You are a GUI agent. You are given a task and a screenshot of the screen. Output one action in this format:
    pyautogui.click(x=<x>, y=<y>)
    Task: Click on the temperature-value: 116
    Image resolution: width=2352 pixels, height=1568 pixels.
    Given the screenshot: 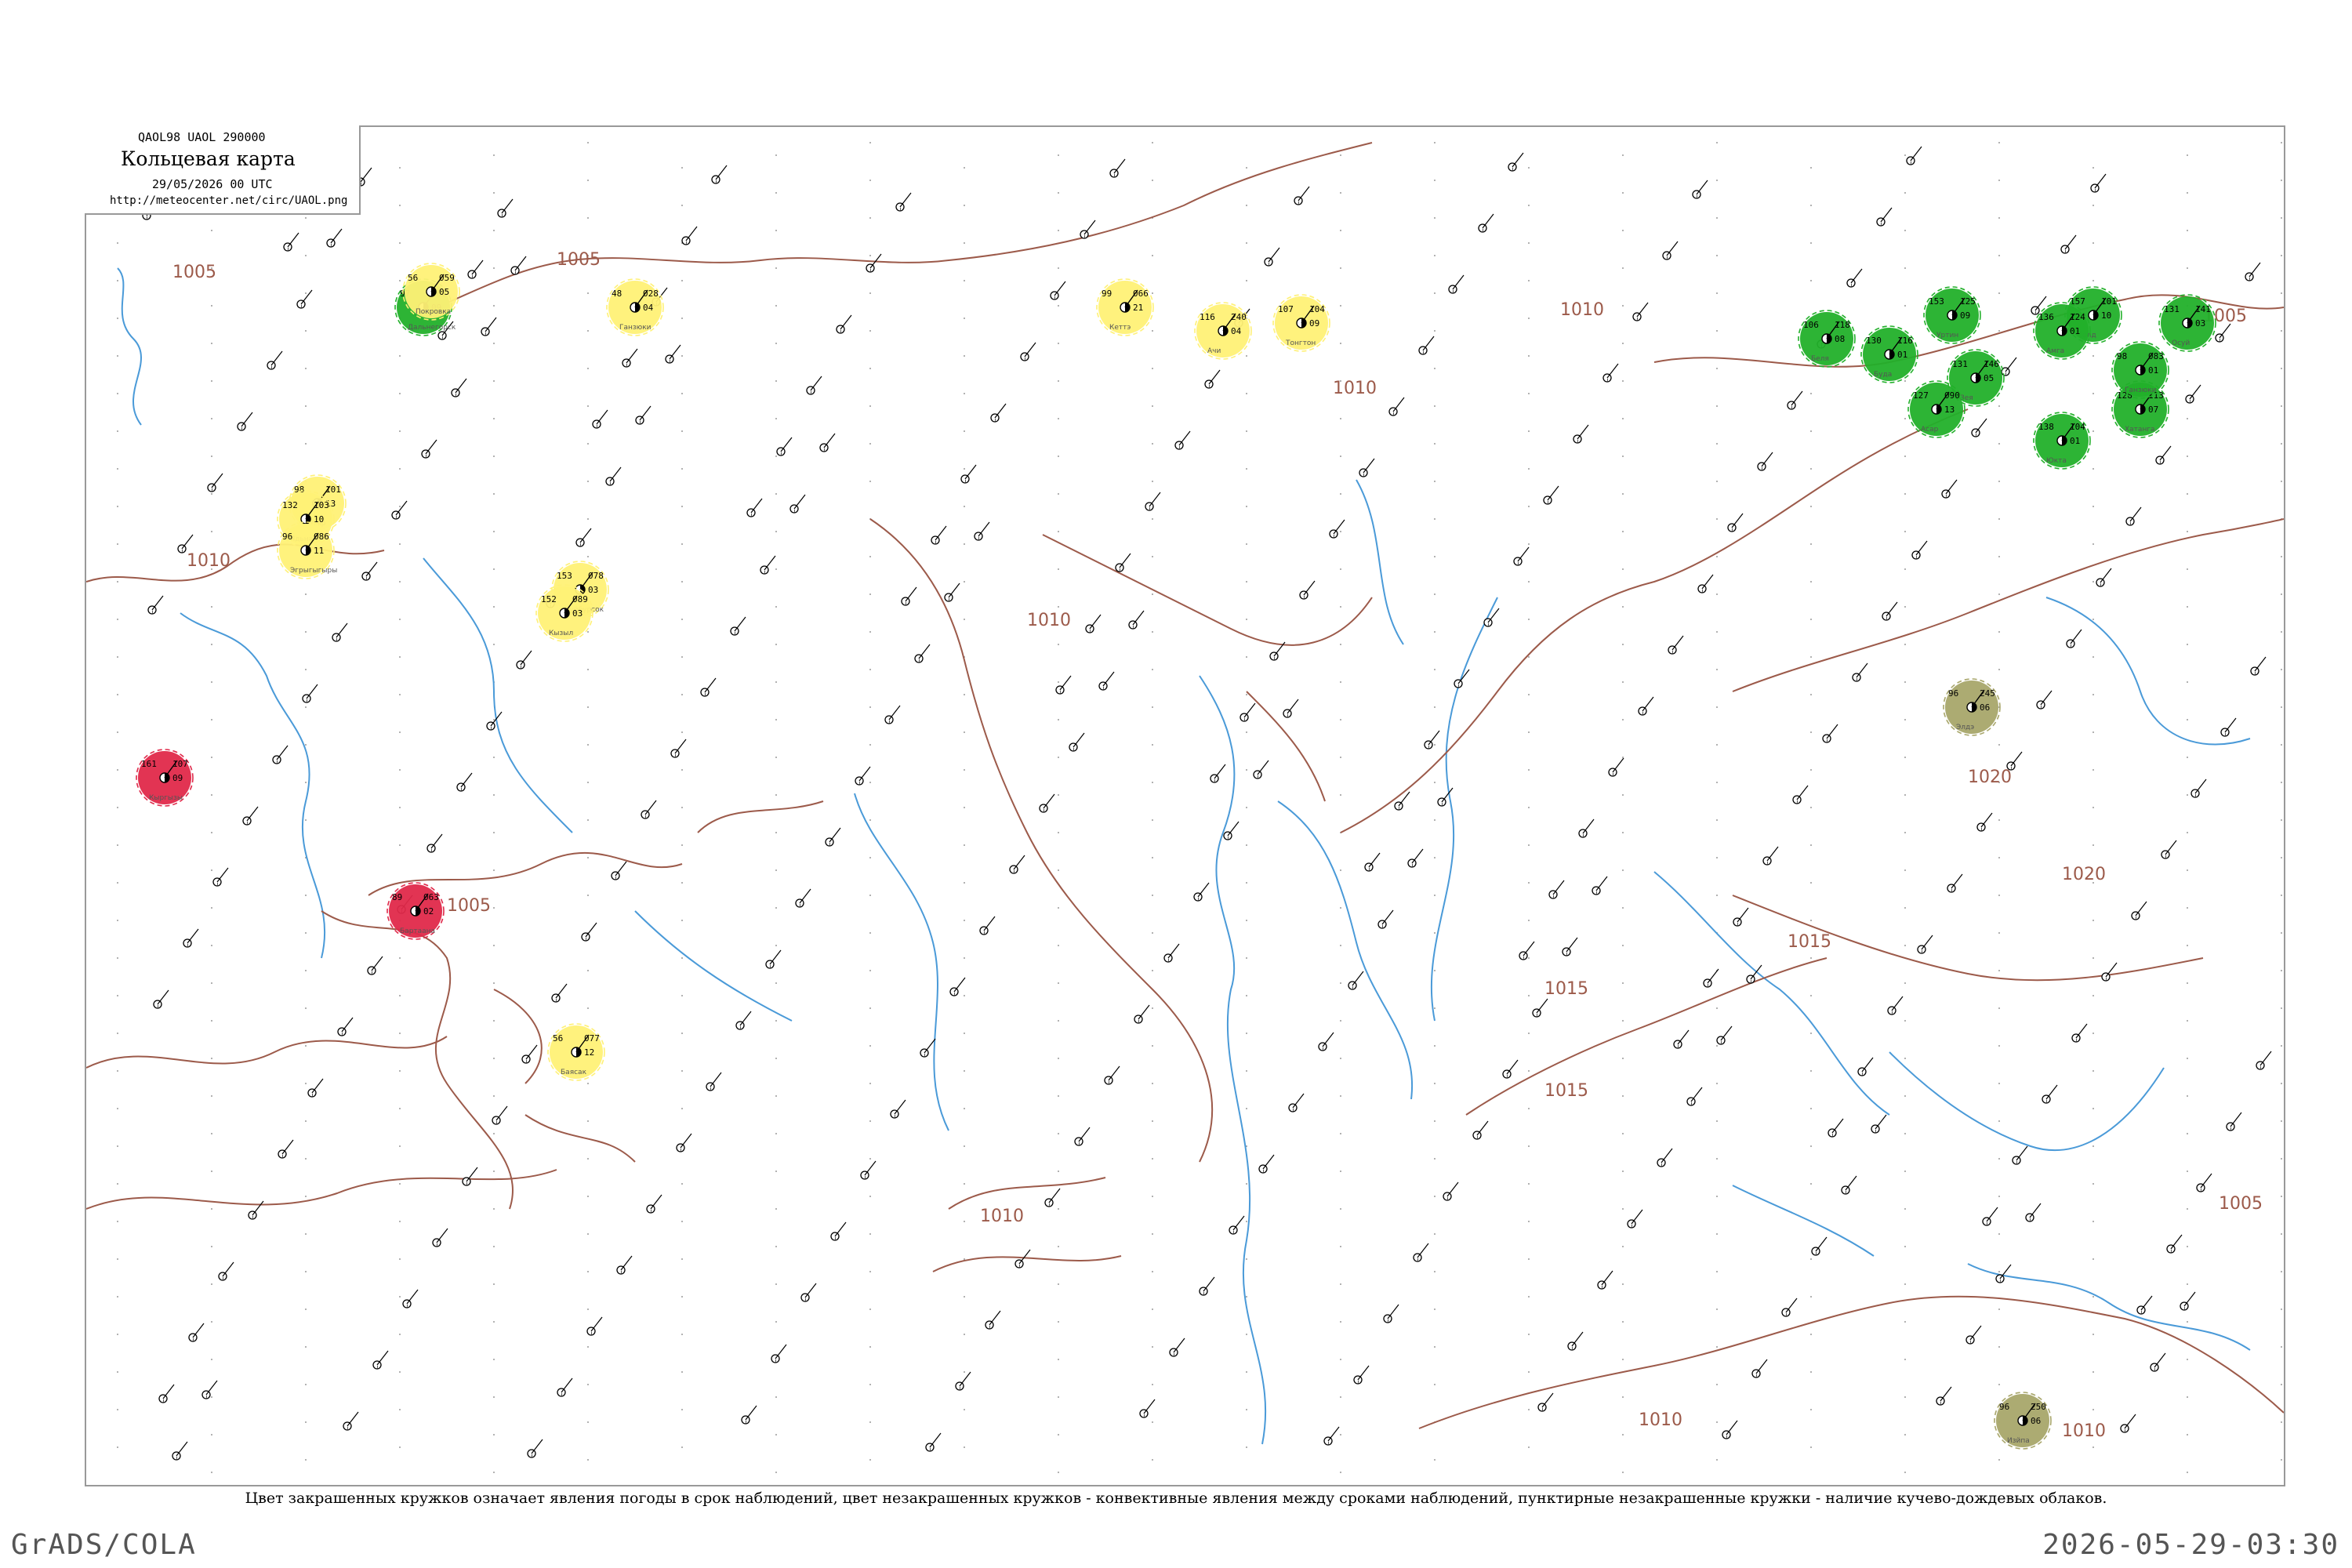 What is the action you would take?
    pyautogui.click(x=1207, y=317)
    